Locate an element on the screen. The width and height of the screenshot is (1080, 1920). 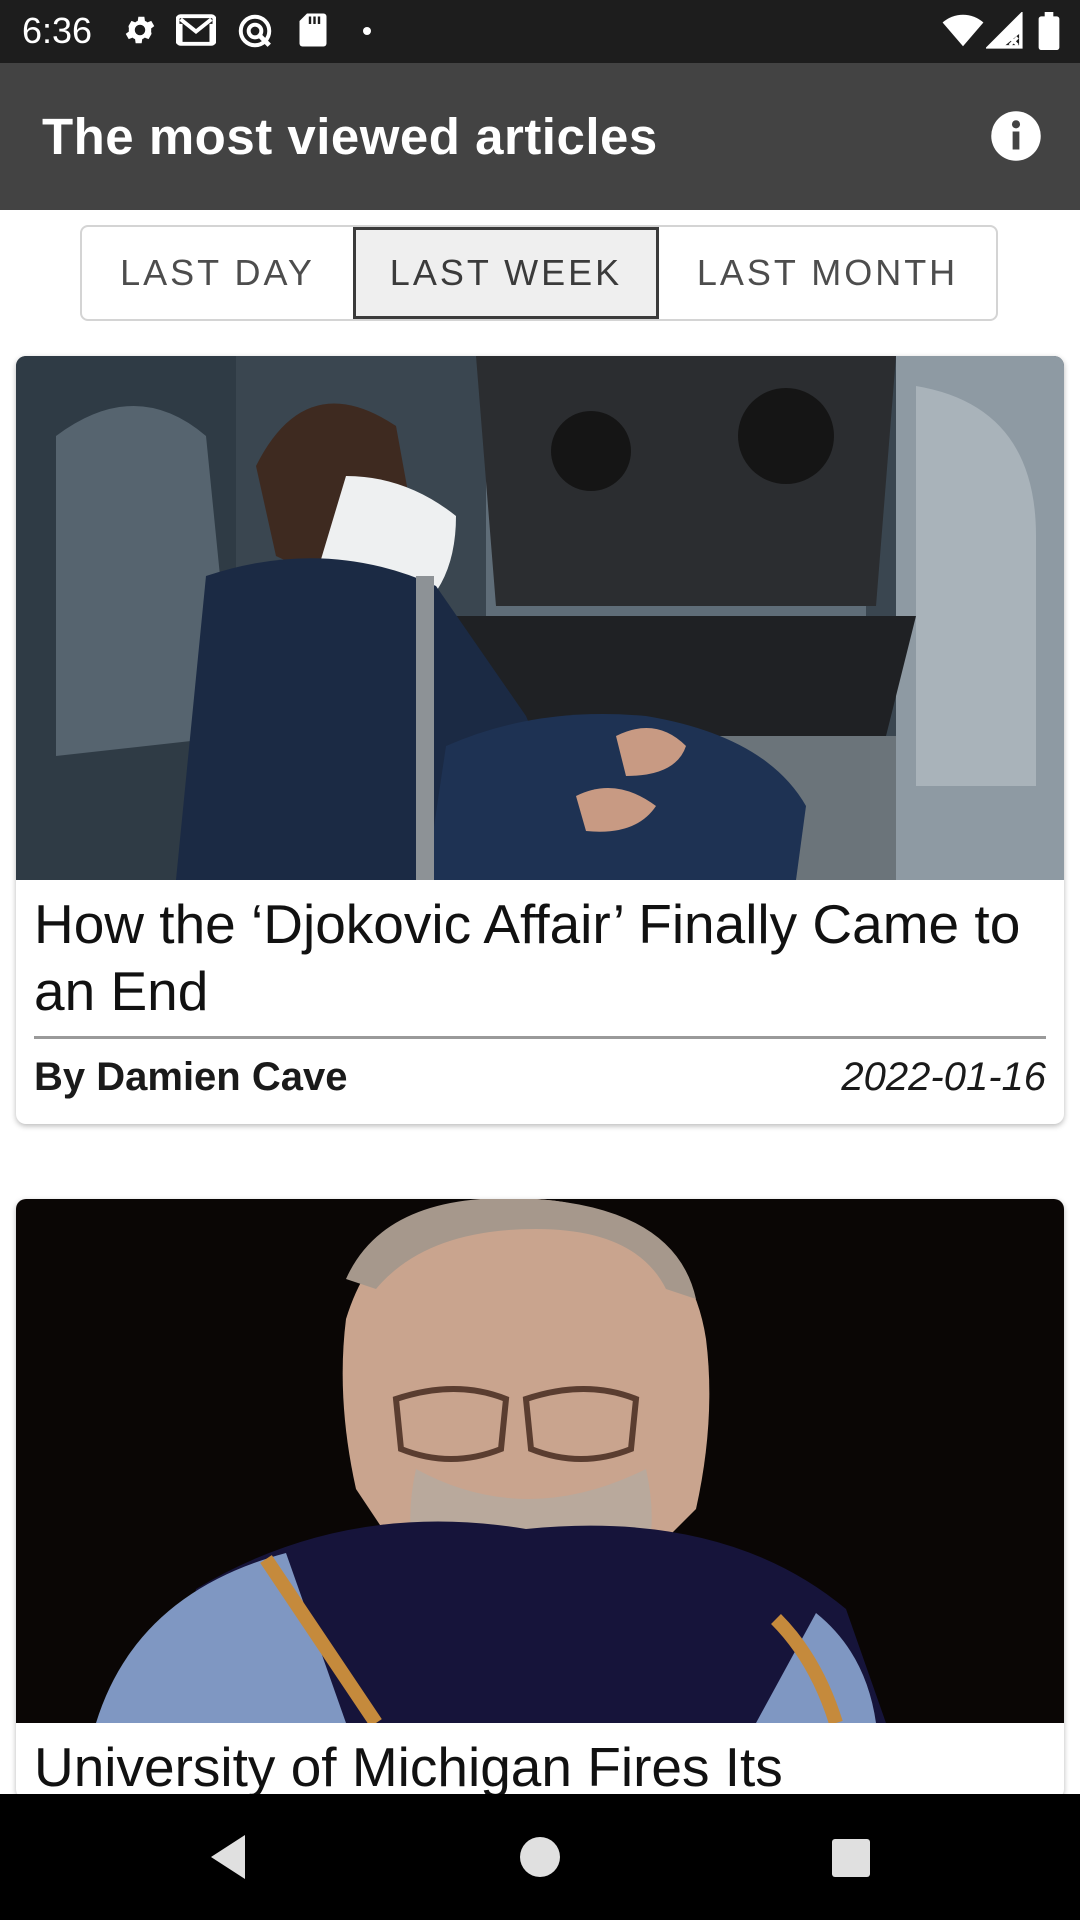
tab-last-day: LAST DAY is located at coordinates (217, 273).